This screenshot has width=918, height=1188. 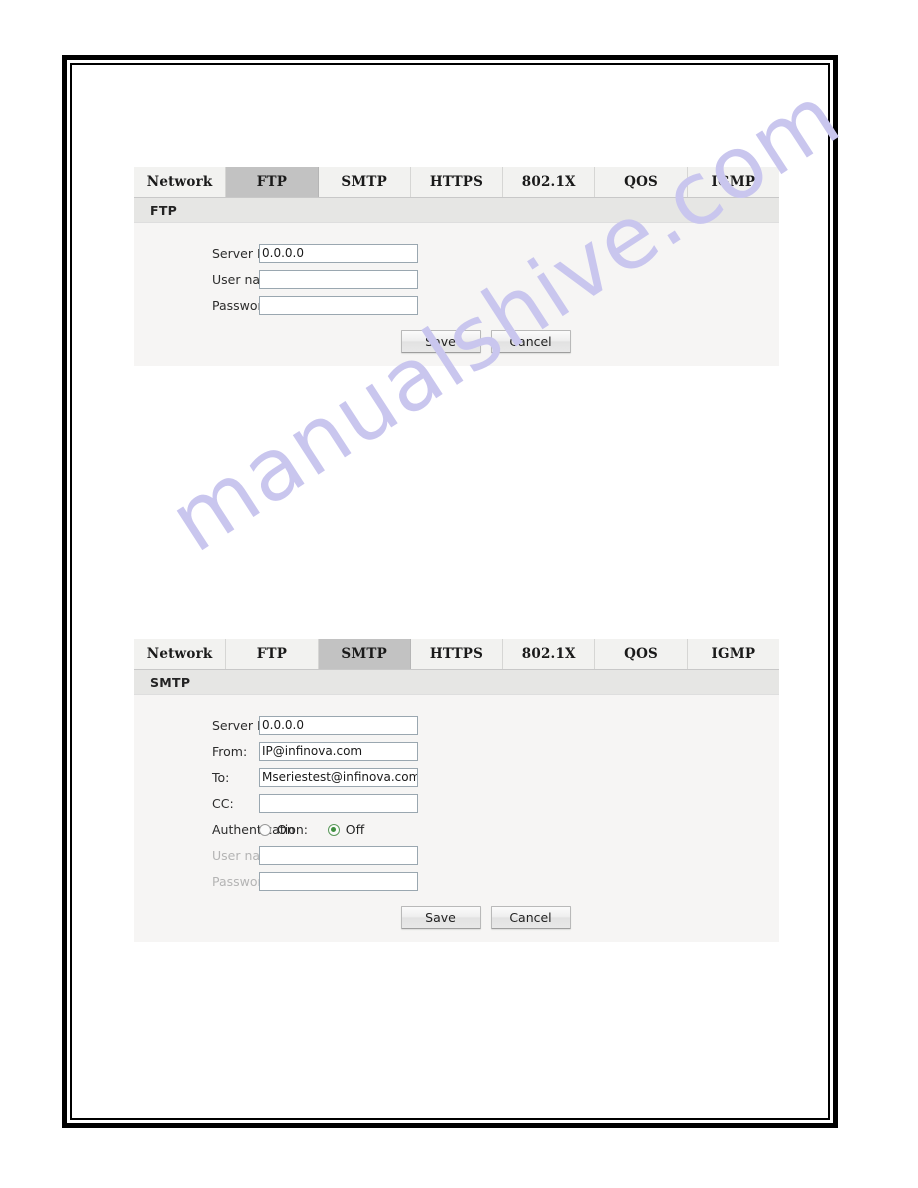 I want to click on input-to: Mseriestest@infinova.com, so click(x=338, y=777).